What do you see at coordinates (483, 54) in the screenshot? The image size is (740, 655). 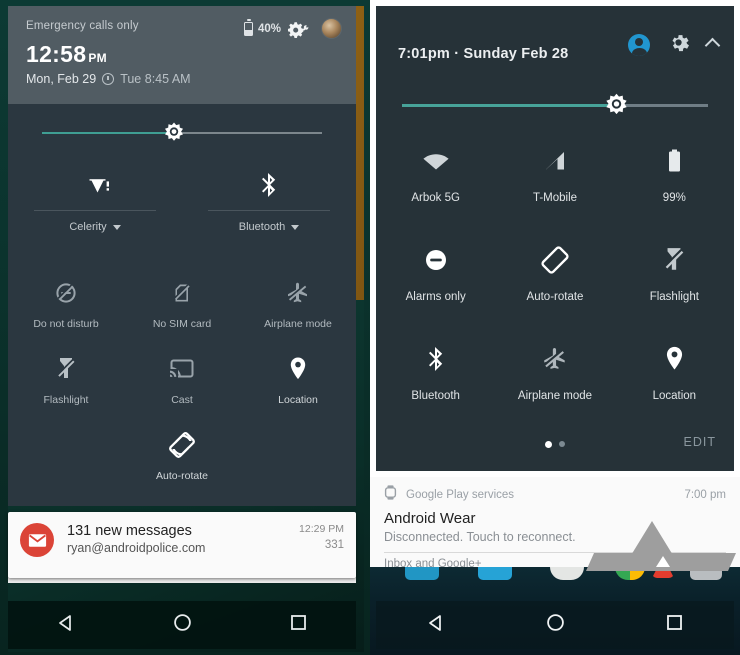 I see `datetime-label: 7:01pm · Sunday Feb 28` at bounding box center [483, 54].